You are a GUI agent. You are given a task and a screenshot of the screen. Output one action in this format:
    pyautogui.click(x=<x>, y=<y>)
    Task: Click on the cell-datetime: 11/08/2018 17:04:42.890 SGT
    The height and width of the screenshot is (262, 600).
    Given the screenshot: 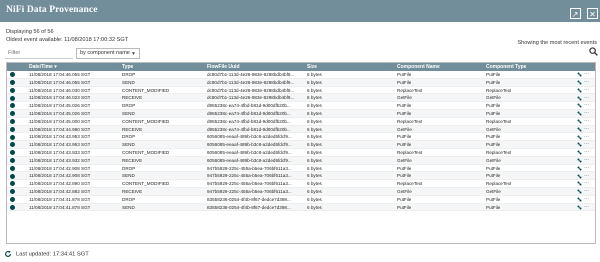 What is the action you would take?
    pyautogui.click(x=60, y=184)
    